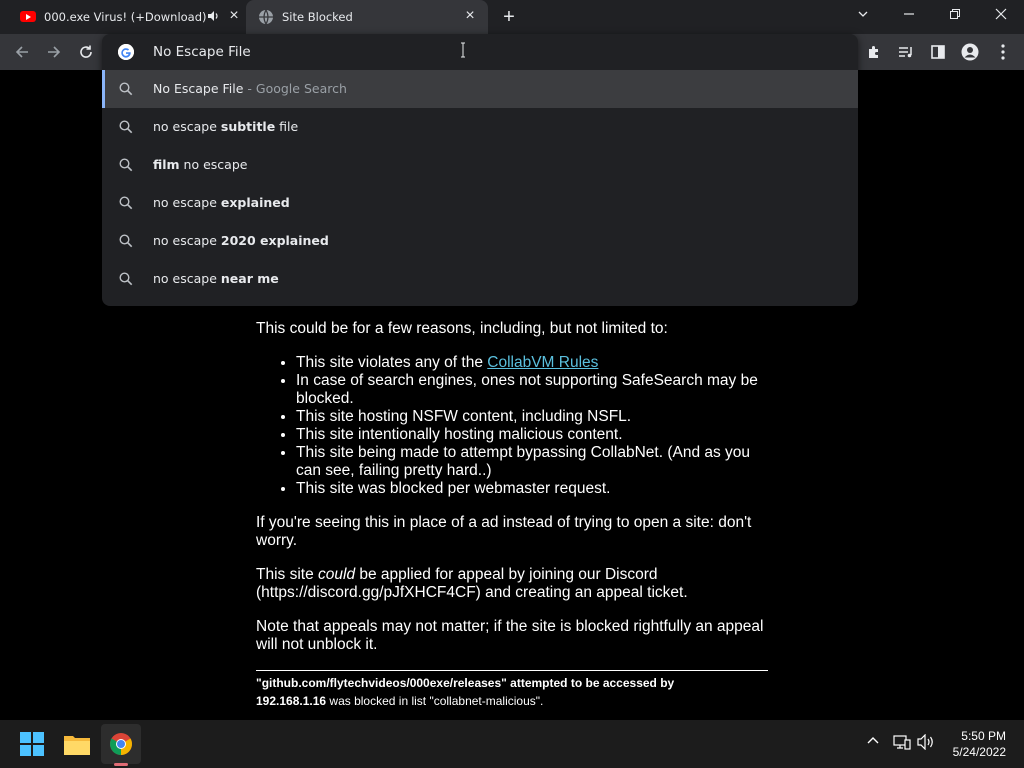 This screenshot has width=1024, height=768. I want to click on tab-site-blocked: Site Blocked ×, so click(367, 17).